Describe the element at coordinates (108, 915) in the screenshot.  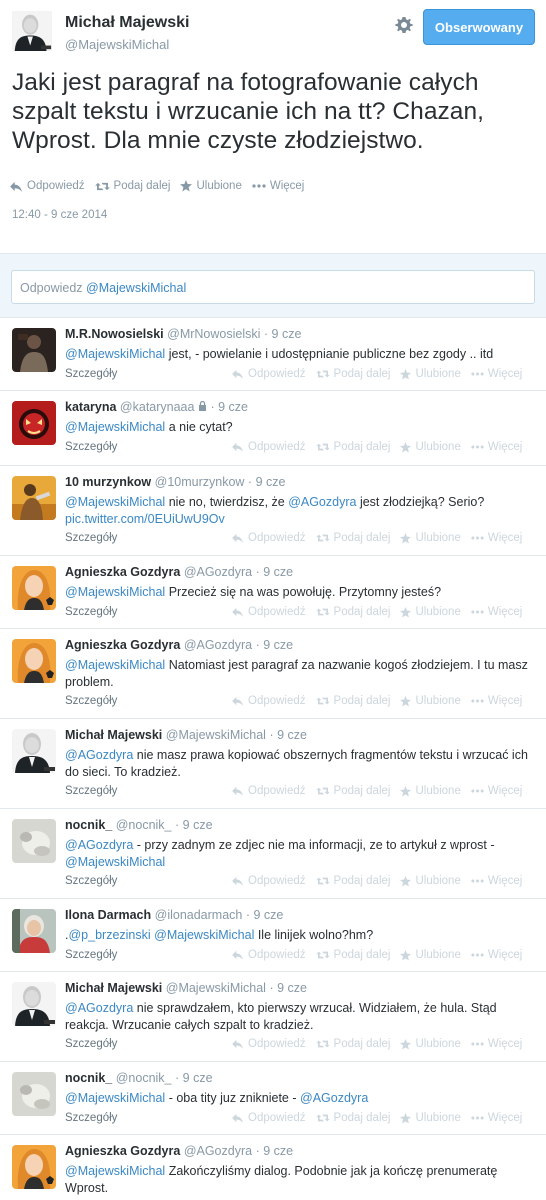
I see `reply-author-name: Ilona Darmach` at that location.